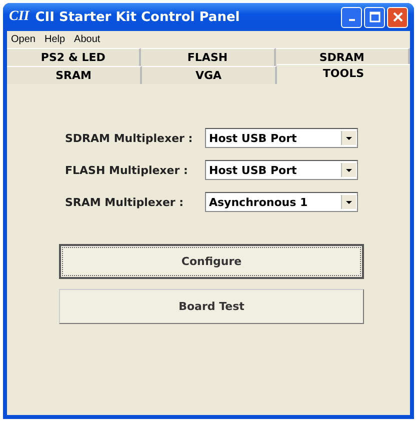 The width and height of the screenshot is (417, 422). I want to click on field-label: SRAM Multiplexer :, so click(125, 202).